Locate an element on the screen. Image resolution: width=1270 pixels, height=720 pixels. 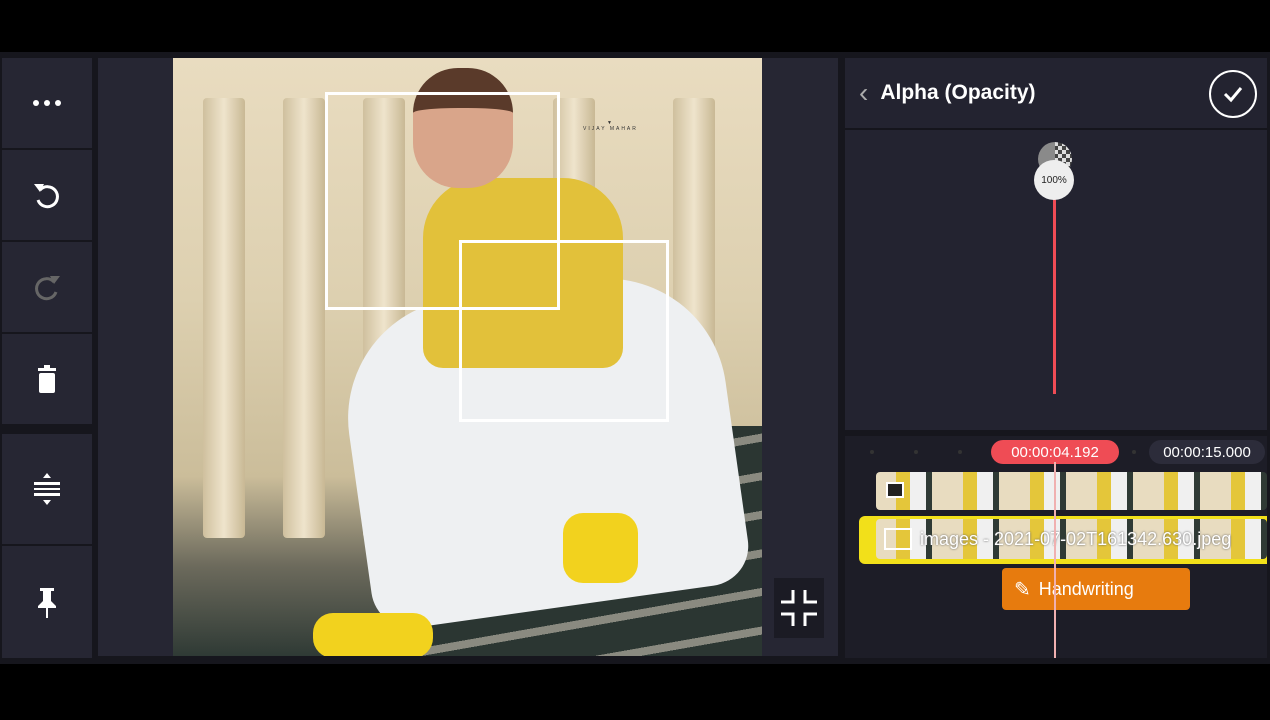
clip-name: images - 2021-07-02T161342.630.jpeg is located at coordinates (1076, 538).